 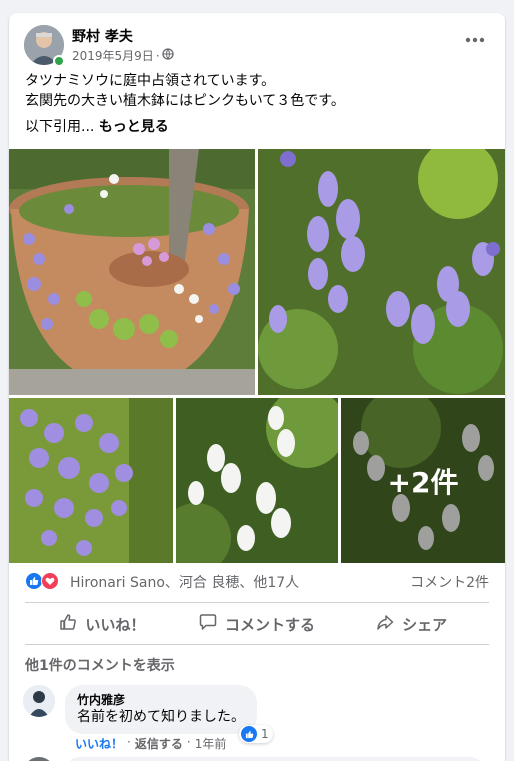 I want to click on comment-actions: いいね！ · 返信する · 1年前, so click(x=150, y=743).